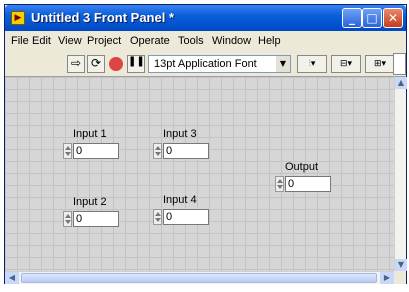  I want to click on run-button: ⇨, so click(76, 64).